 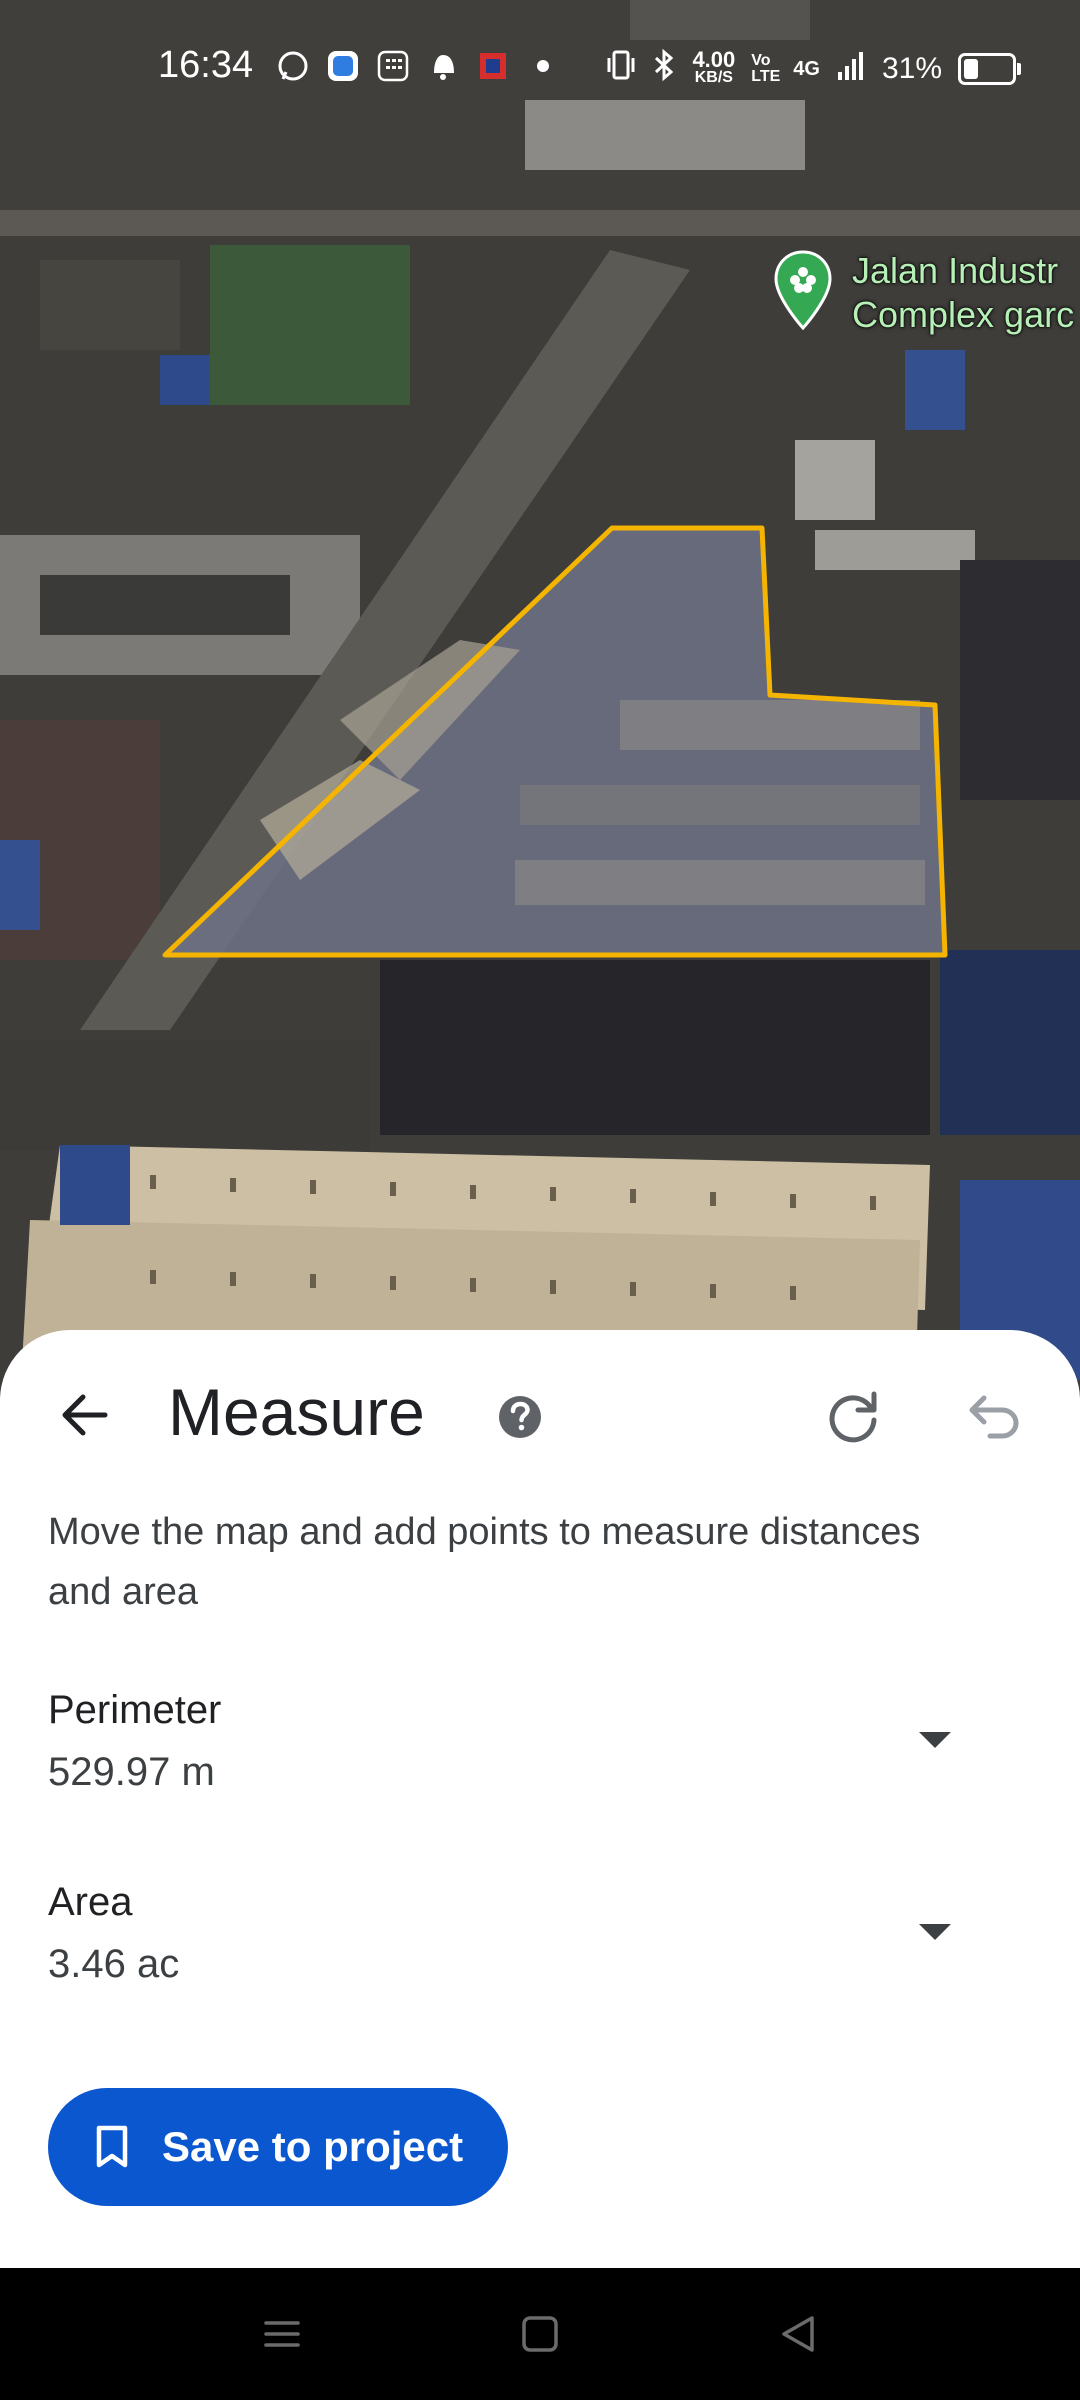 I want to click on status-time: 16:34, so click(x=206, y=65).